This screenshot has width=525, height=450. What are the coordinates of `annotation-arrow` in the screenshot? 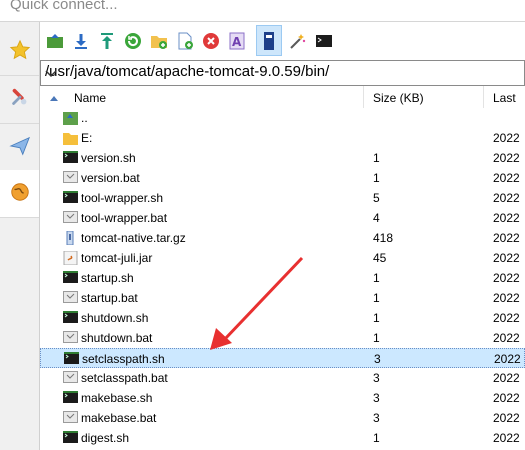 It's located at (257, 303).